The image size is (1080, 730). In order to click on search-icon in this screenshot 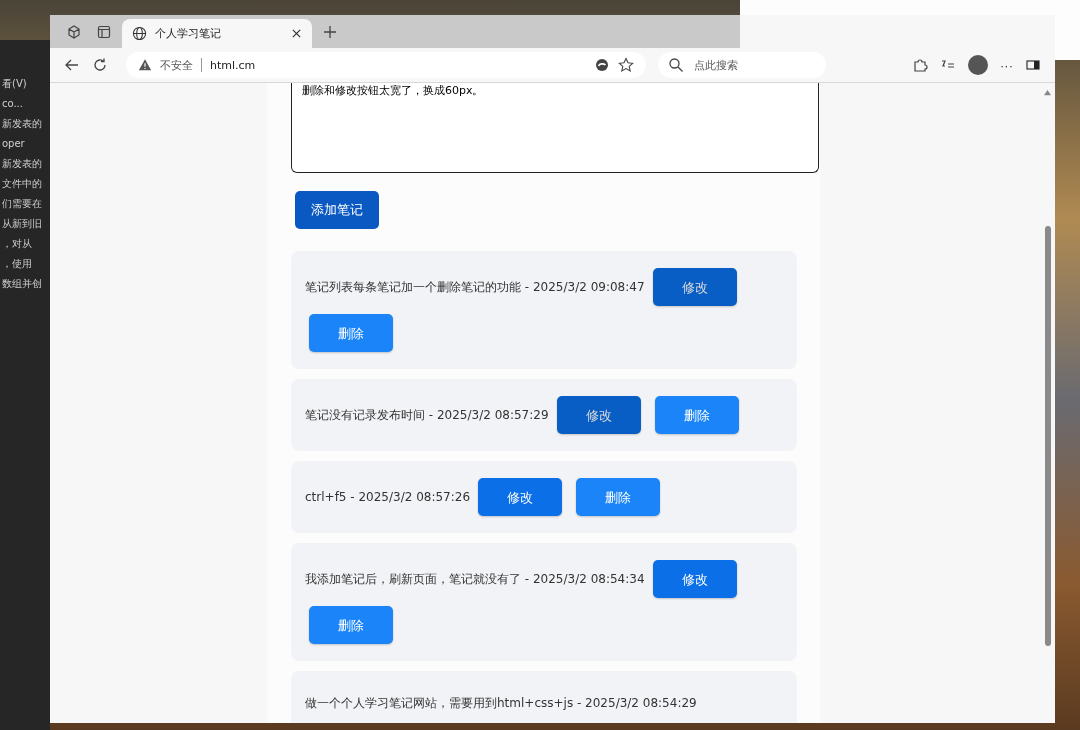, I will do `click(676, 65)`.